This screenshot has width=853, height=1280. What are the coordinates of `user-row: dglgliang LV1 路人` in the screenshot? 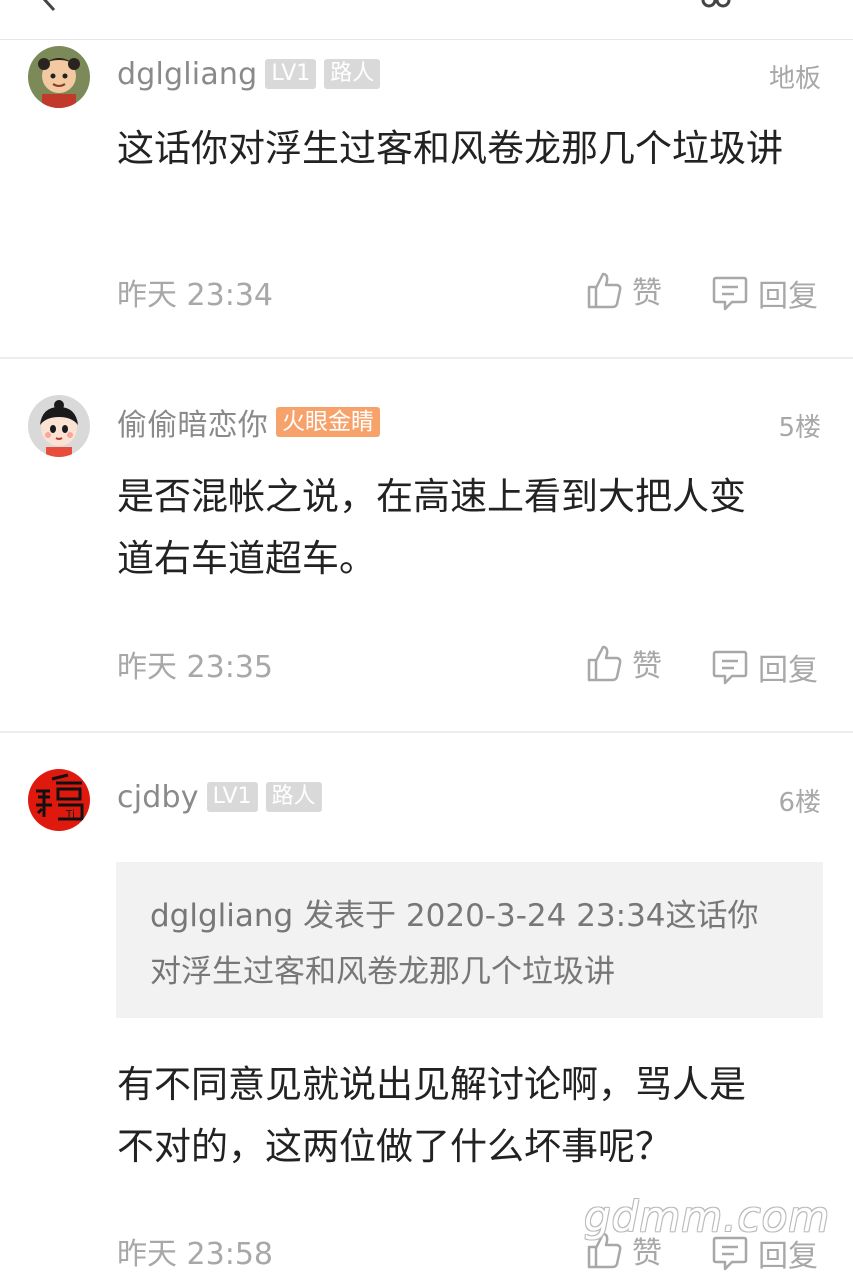 It's located at (249, 74).